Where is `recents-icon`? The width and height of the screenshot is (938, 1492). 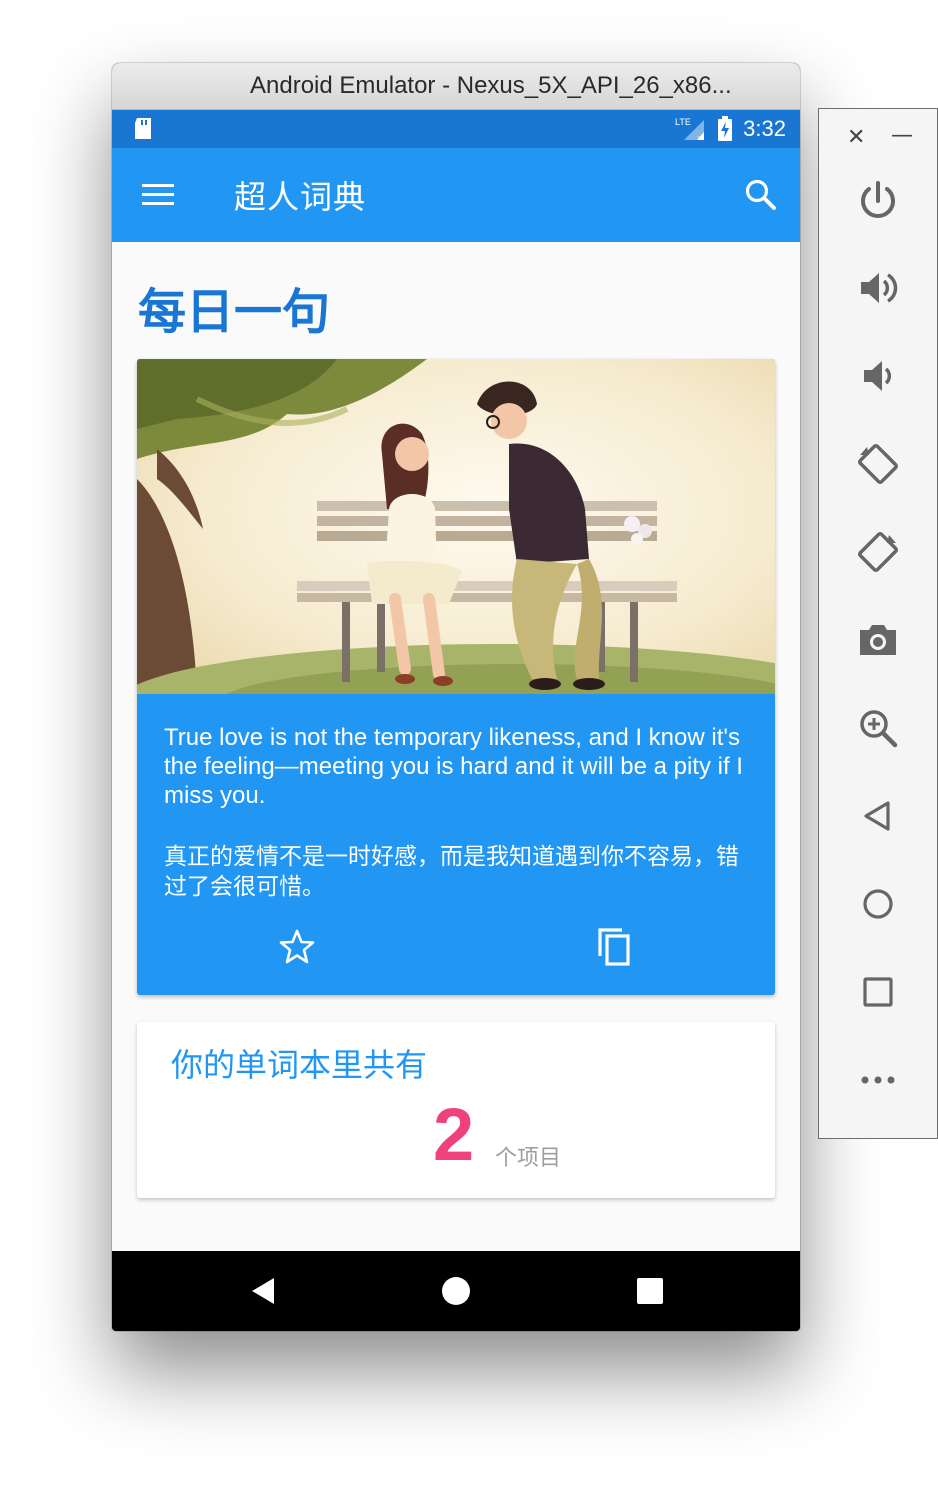
recents-icon is located at coordinates (650, 1291).